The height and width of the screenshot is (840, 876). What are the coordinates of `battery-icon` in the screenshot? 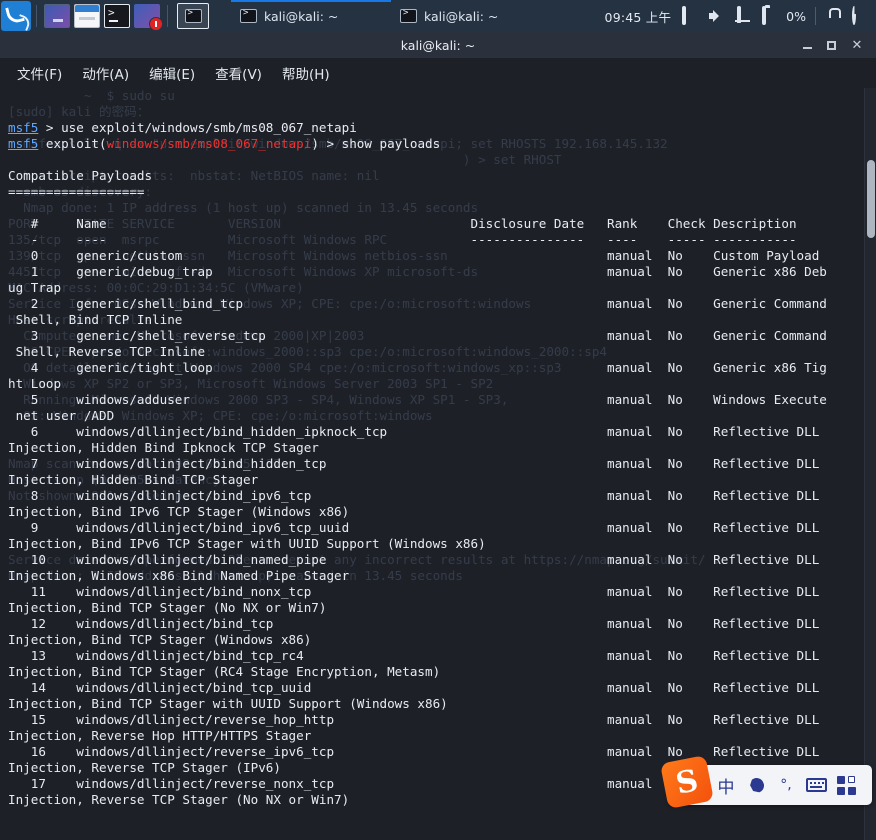 It's located at (768, 15).